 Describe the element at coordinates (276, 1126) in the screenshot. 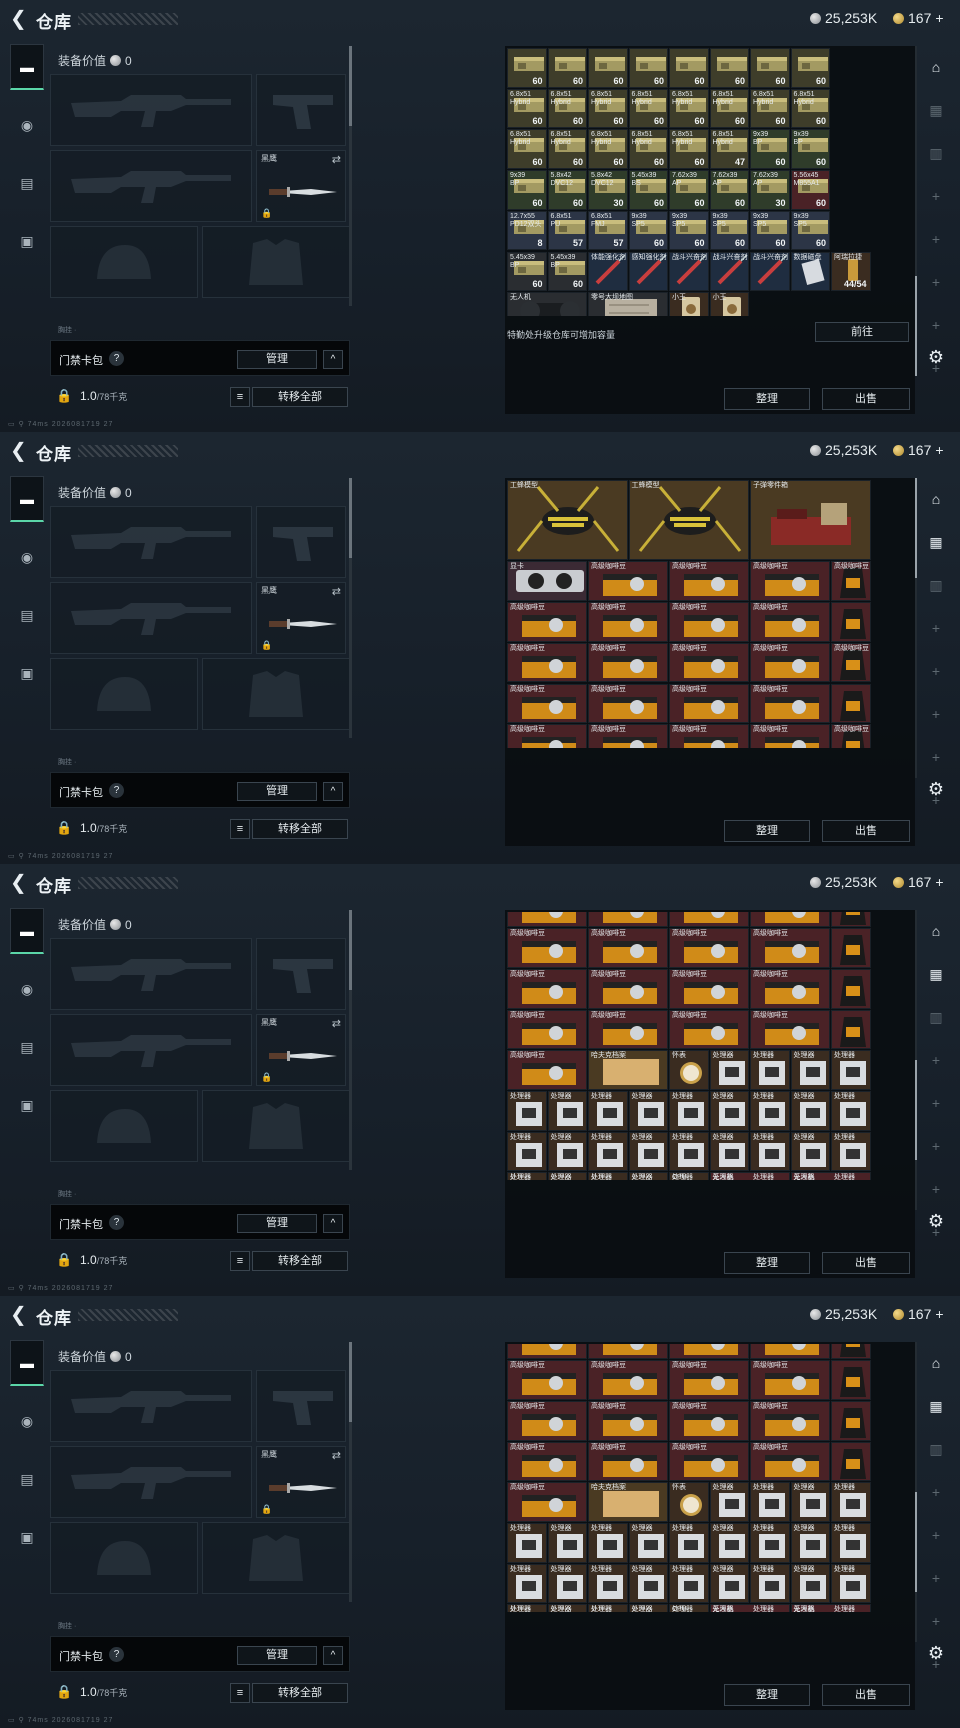

I see `armor-slot` at that location.